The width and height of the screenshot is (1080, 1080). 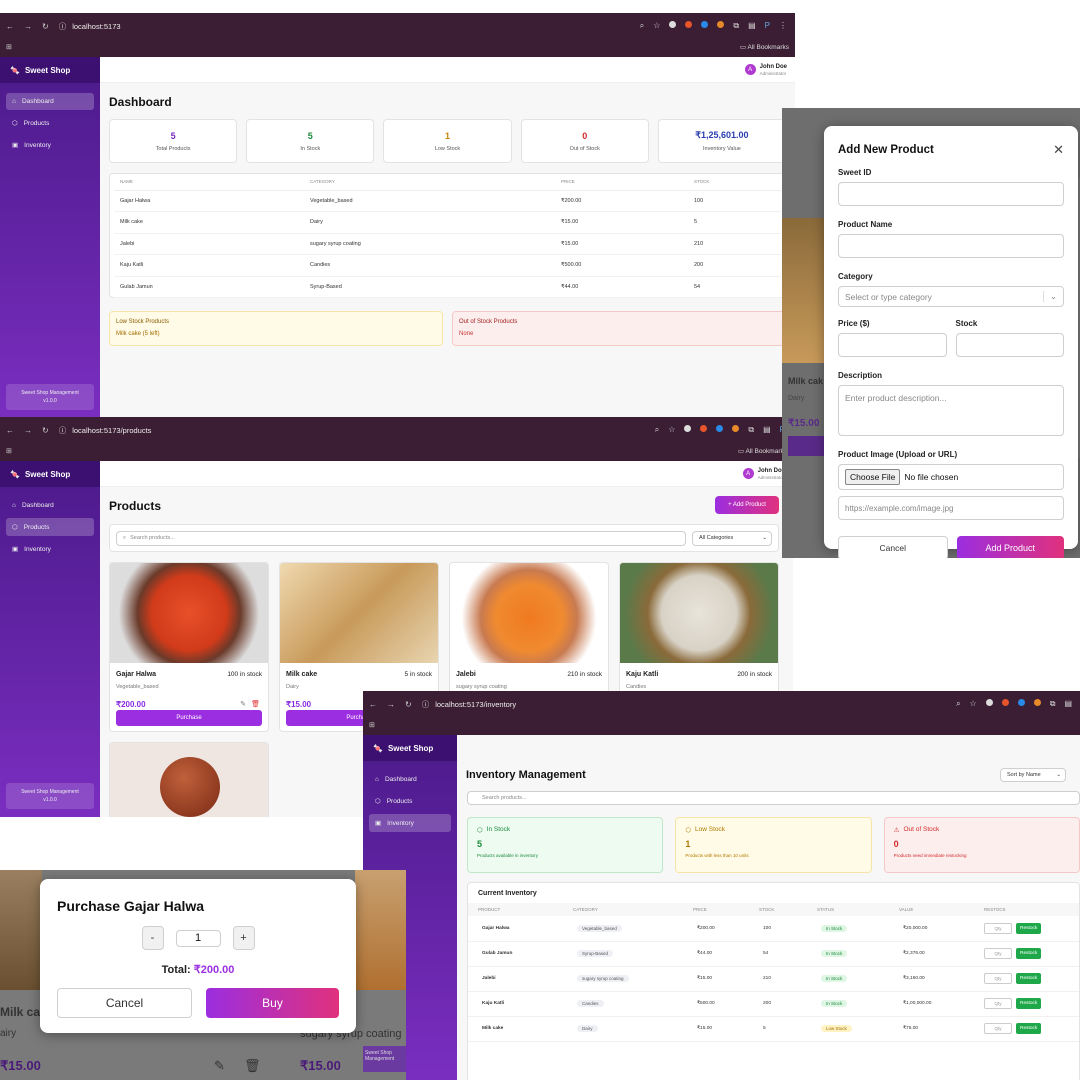 I want to click on address-bar: ⓘ localhost:5173, so click(x=90, y=26).